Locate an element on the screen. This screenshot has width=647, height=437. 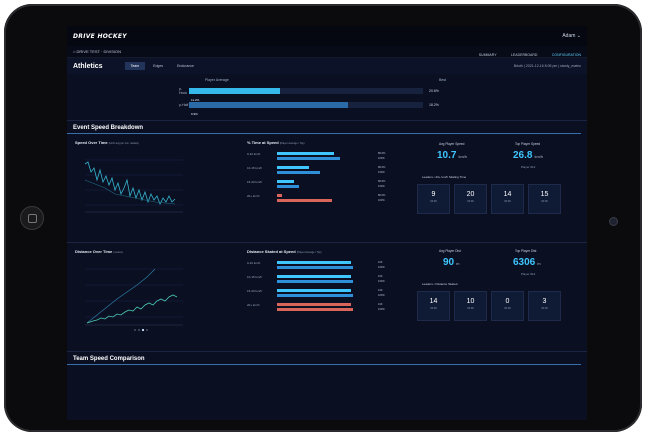
avg-bar: 9.9% is located at coordinates (269, 109).